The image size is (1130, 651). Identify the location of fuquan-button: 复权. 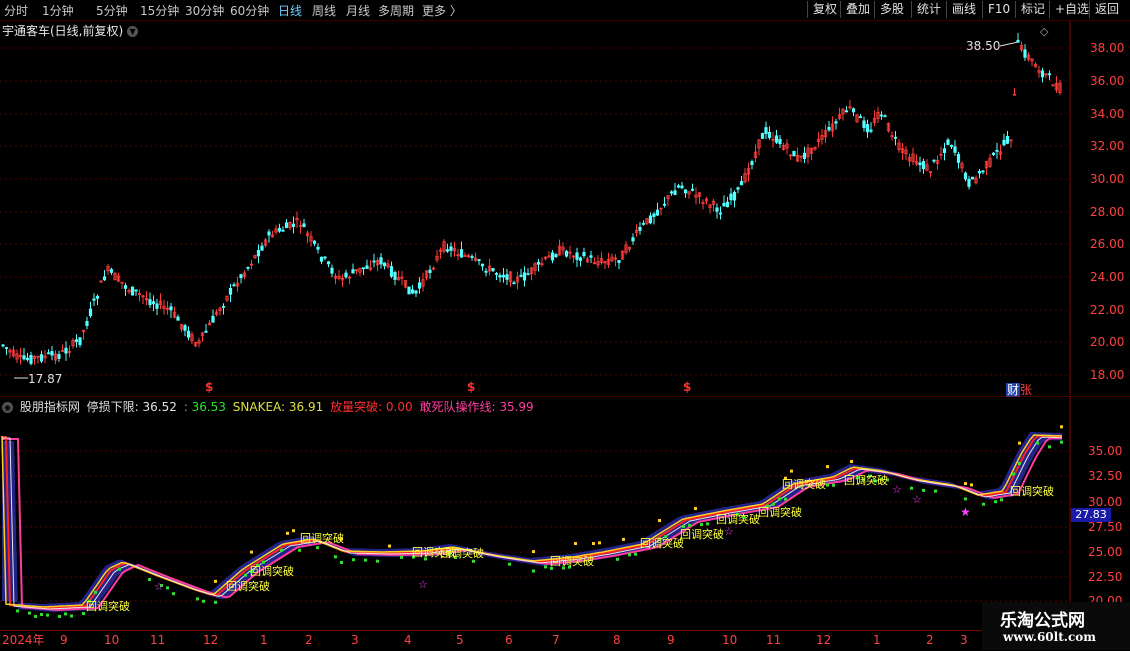
(824, 9).